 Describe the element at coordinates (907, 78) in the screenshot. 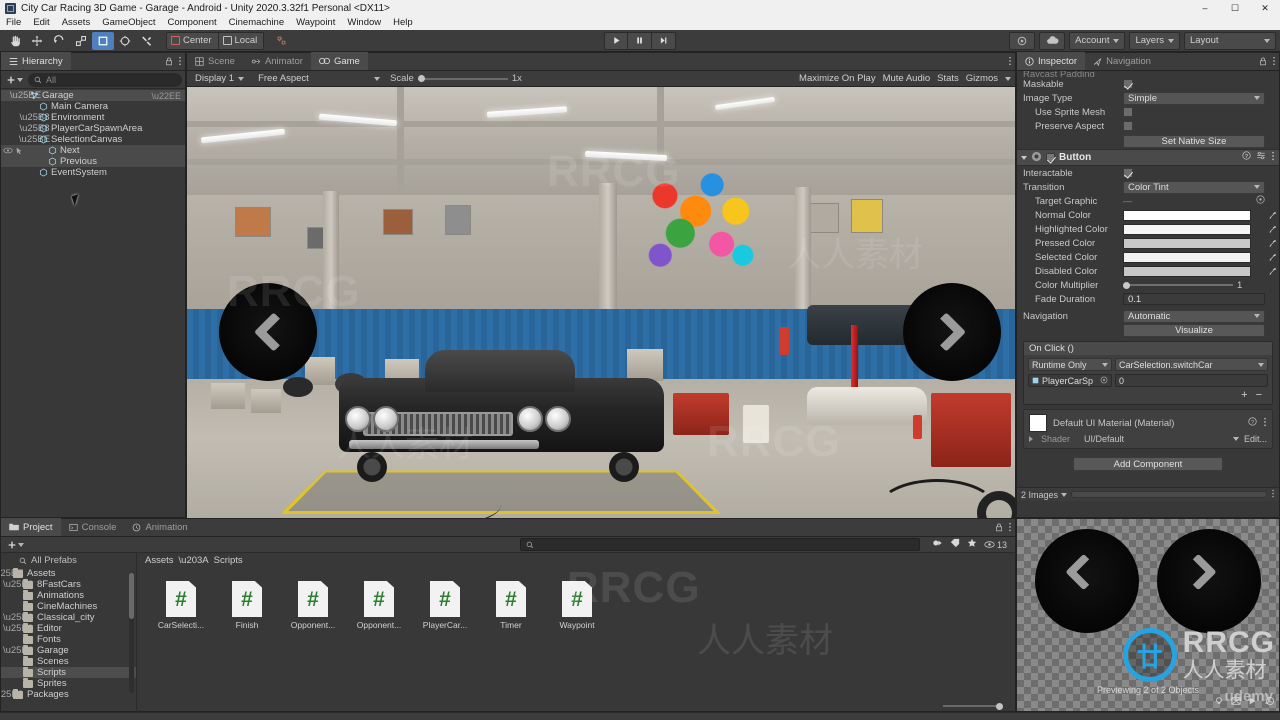

I see `mute-audio-toggle: Mute Audio` at that location.